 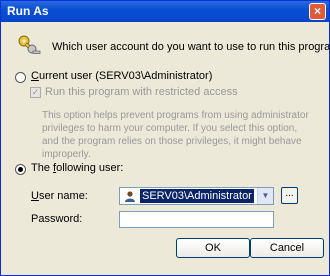 I want to click on ok-button: OK, so click(x=213, y=248).